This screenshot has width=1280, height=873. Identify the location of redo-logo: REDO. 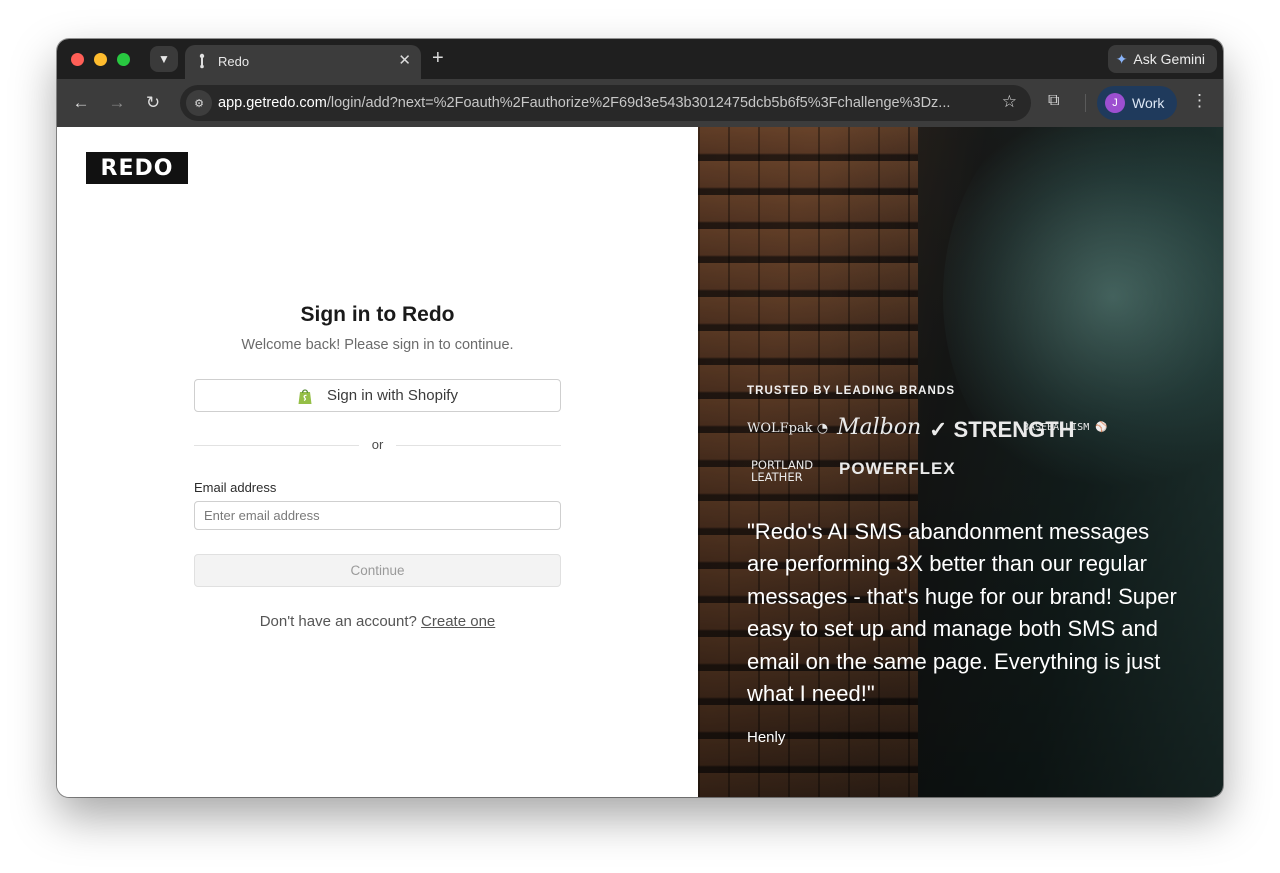
(137, 168).